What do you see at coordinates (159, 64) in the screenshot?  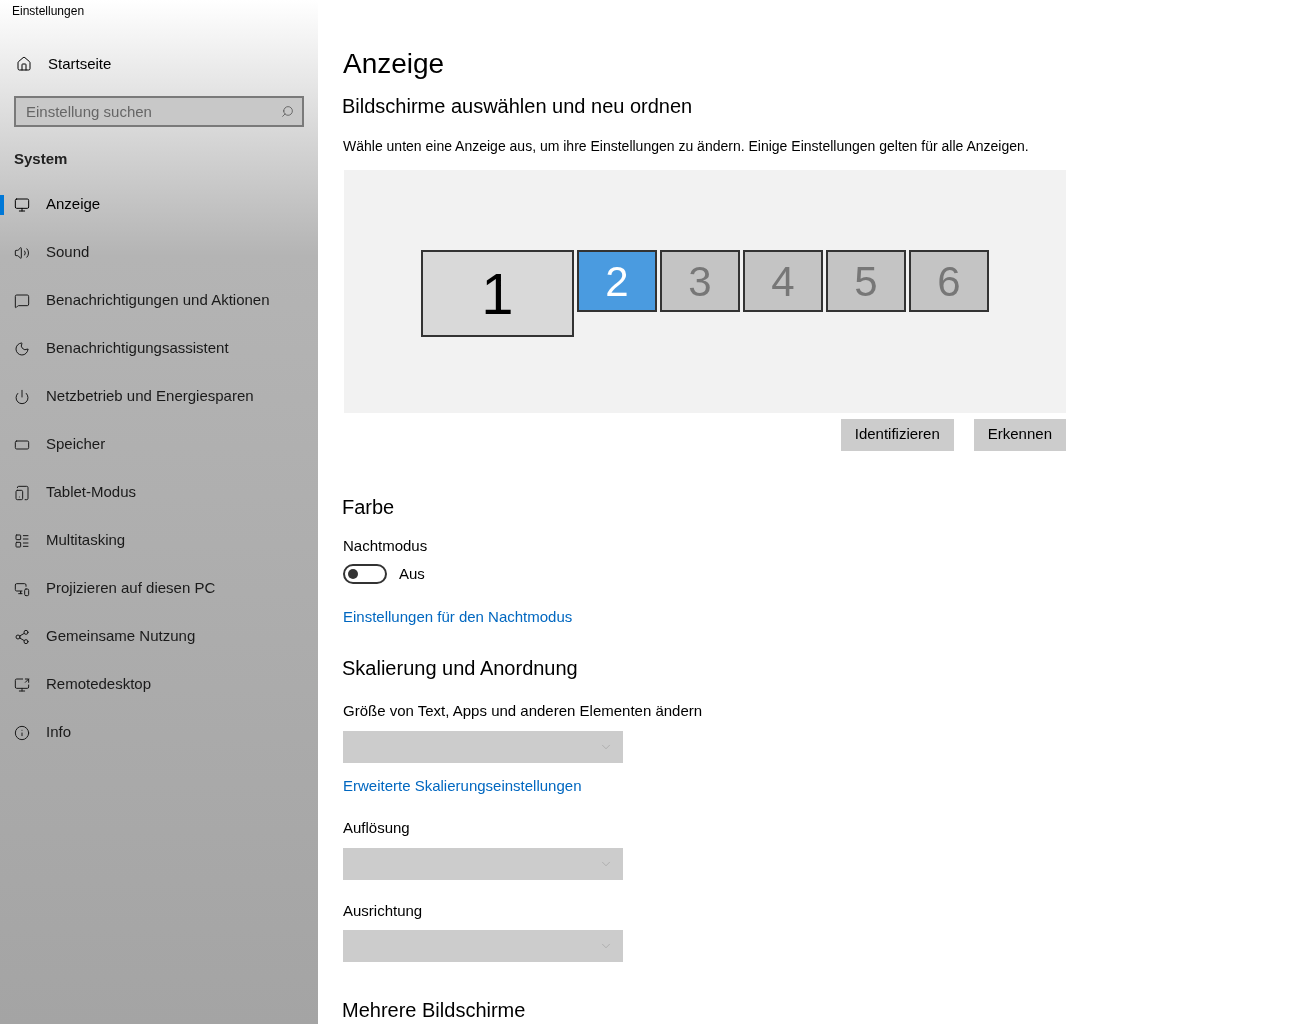 I see `home-link: Startseite` at bounding box center [159, 64].